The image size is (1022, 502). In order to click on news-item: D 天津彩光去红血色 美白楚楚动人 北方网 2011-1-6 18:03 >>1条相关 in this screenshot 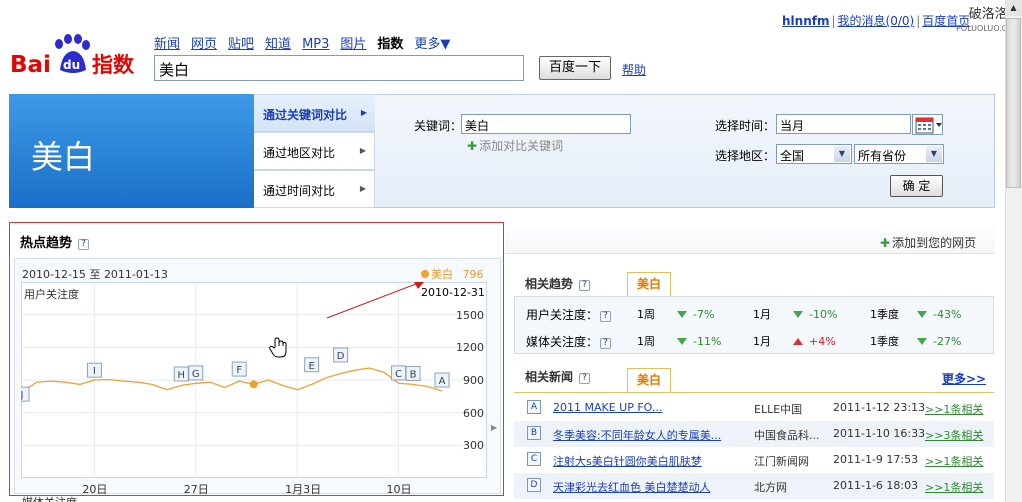, I will do `click(754, 486)`.